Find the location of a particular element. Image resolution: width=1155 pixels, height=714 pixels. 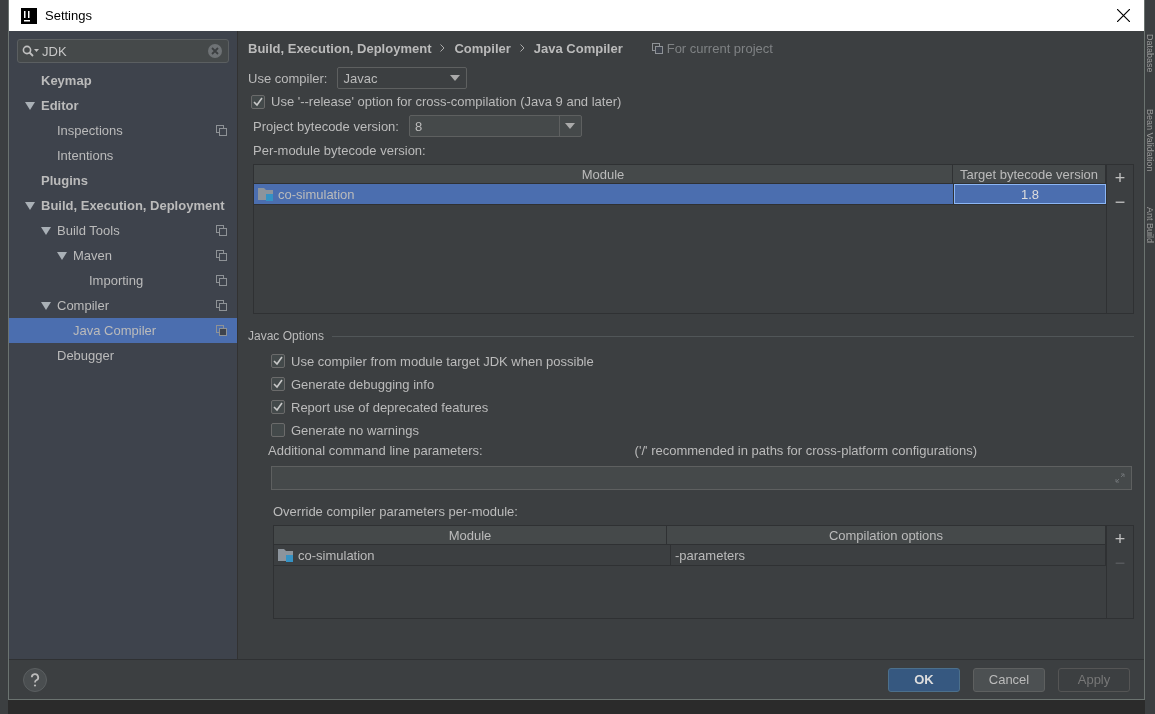

tree-item: Importing is located at coordinates (123, 280).